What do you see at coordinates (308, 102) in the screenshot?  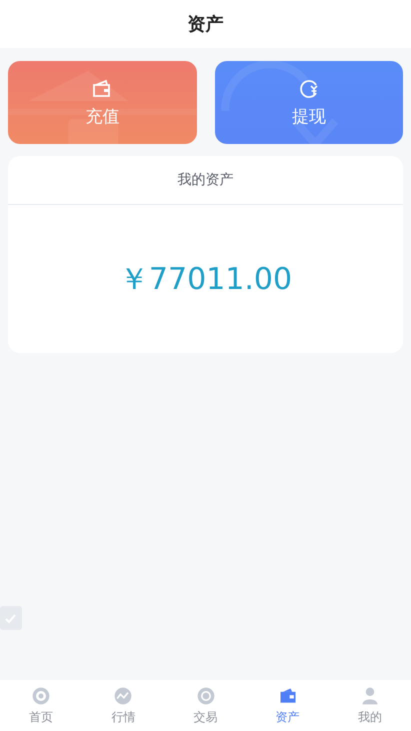 I see `action-button: 提现` at bounding box center [308, 102].